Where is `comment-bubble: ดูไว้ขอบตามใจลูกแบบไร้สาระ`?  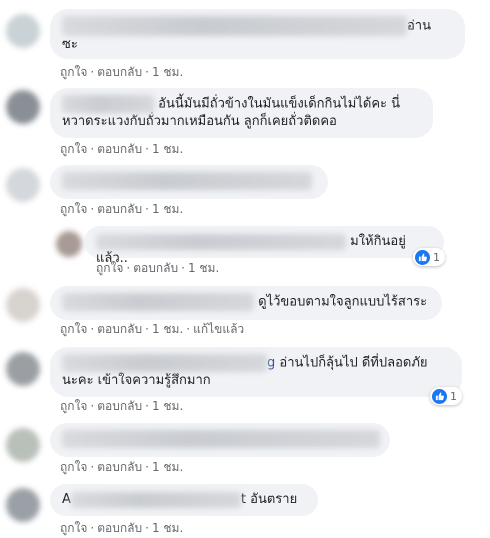
comment-bubble: ดูไว้ขอบตามใจลูกแบบไร้สาระ is located at coordinates (246, 303).